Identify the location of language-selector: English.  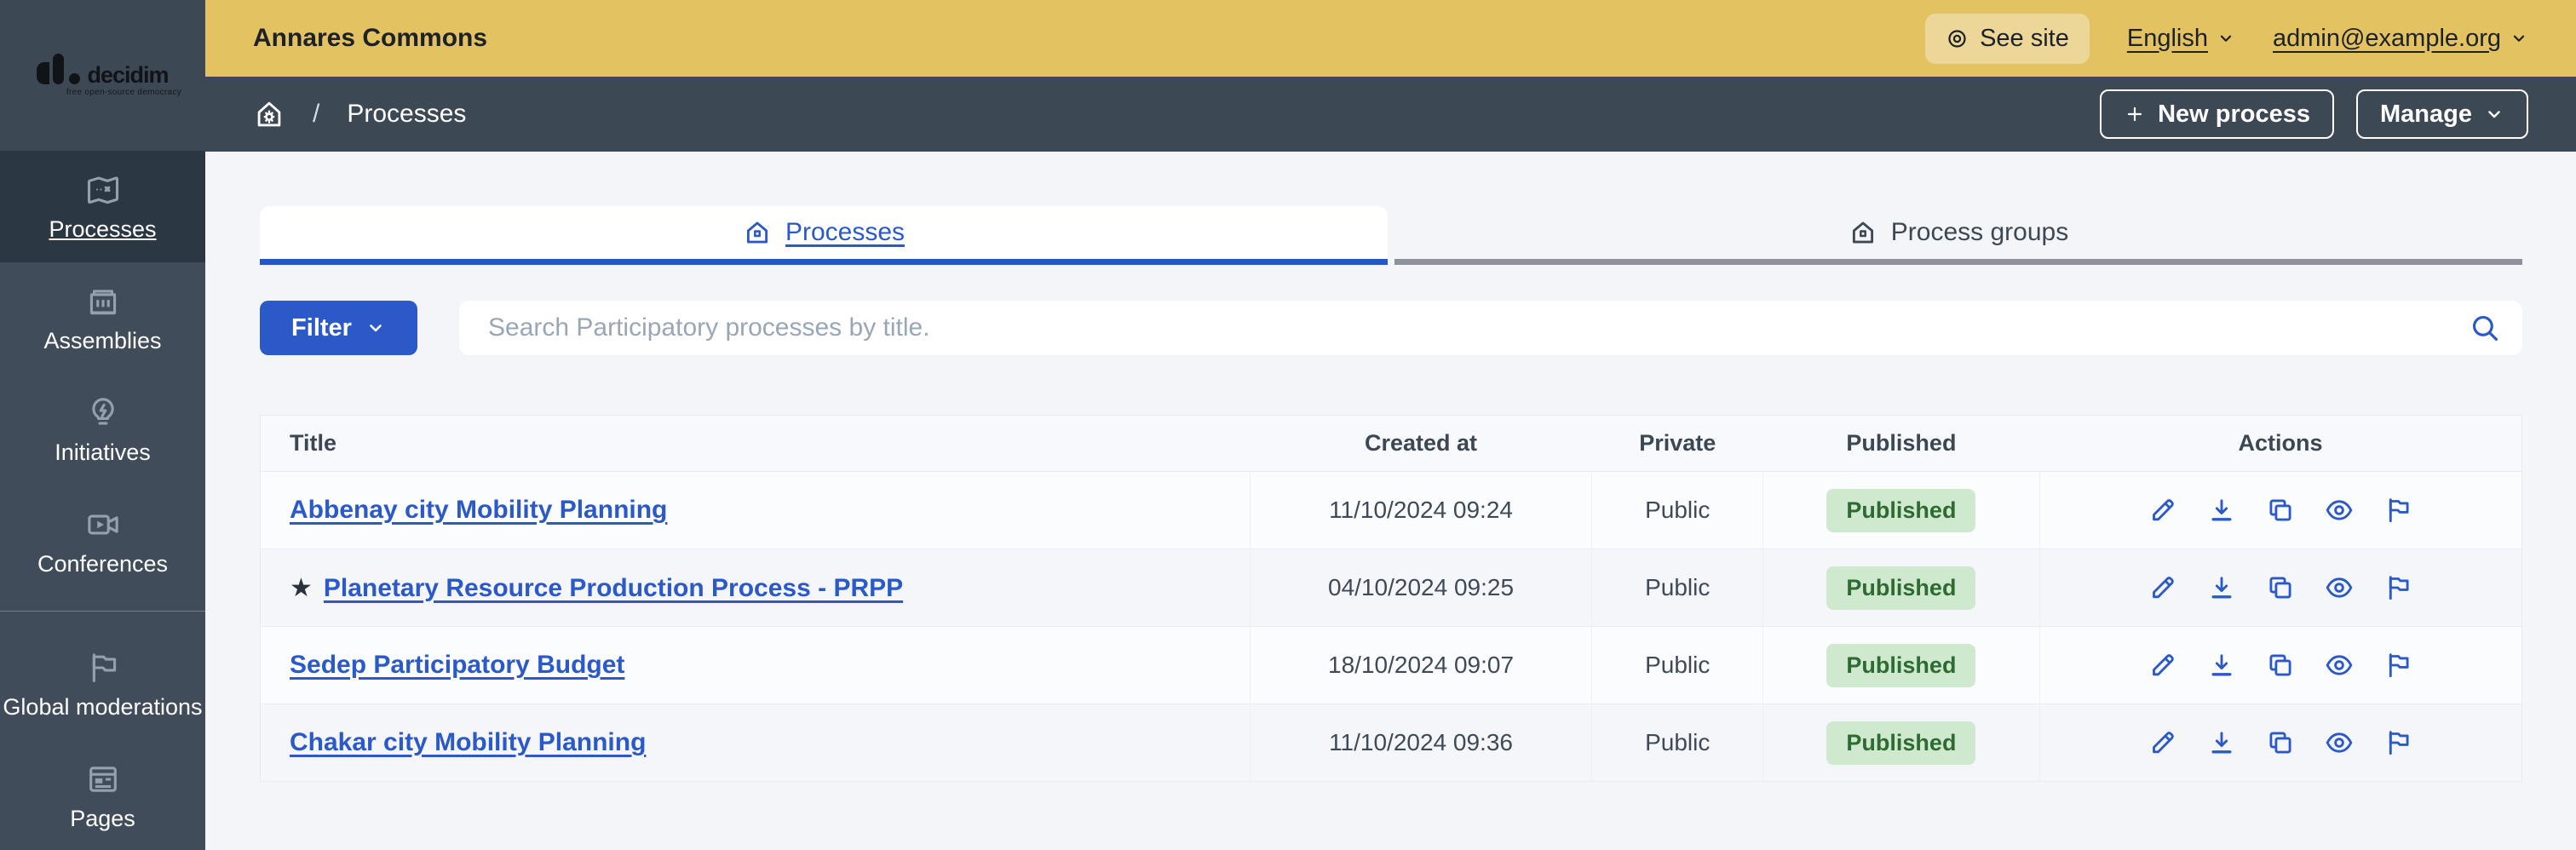
(2181, 39).